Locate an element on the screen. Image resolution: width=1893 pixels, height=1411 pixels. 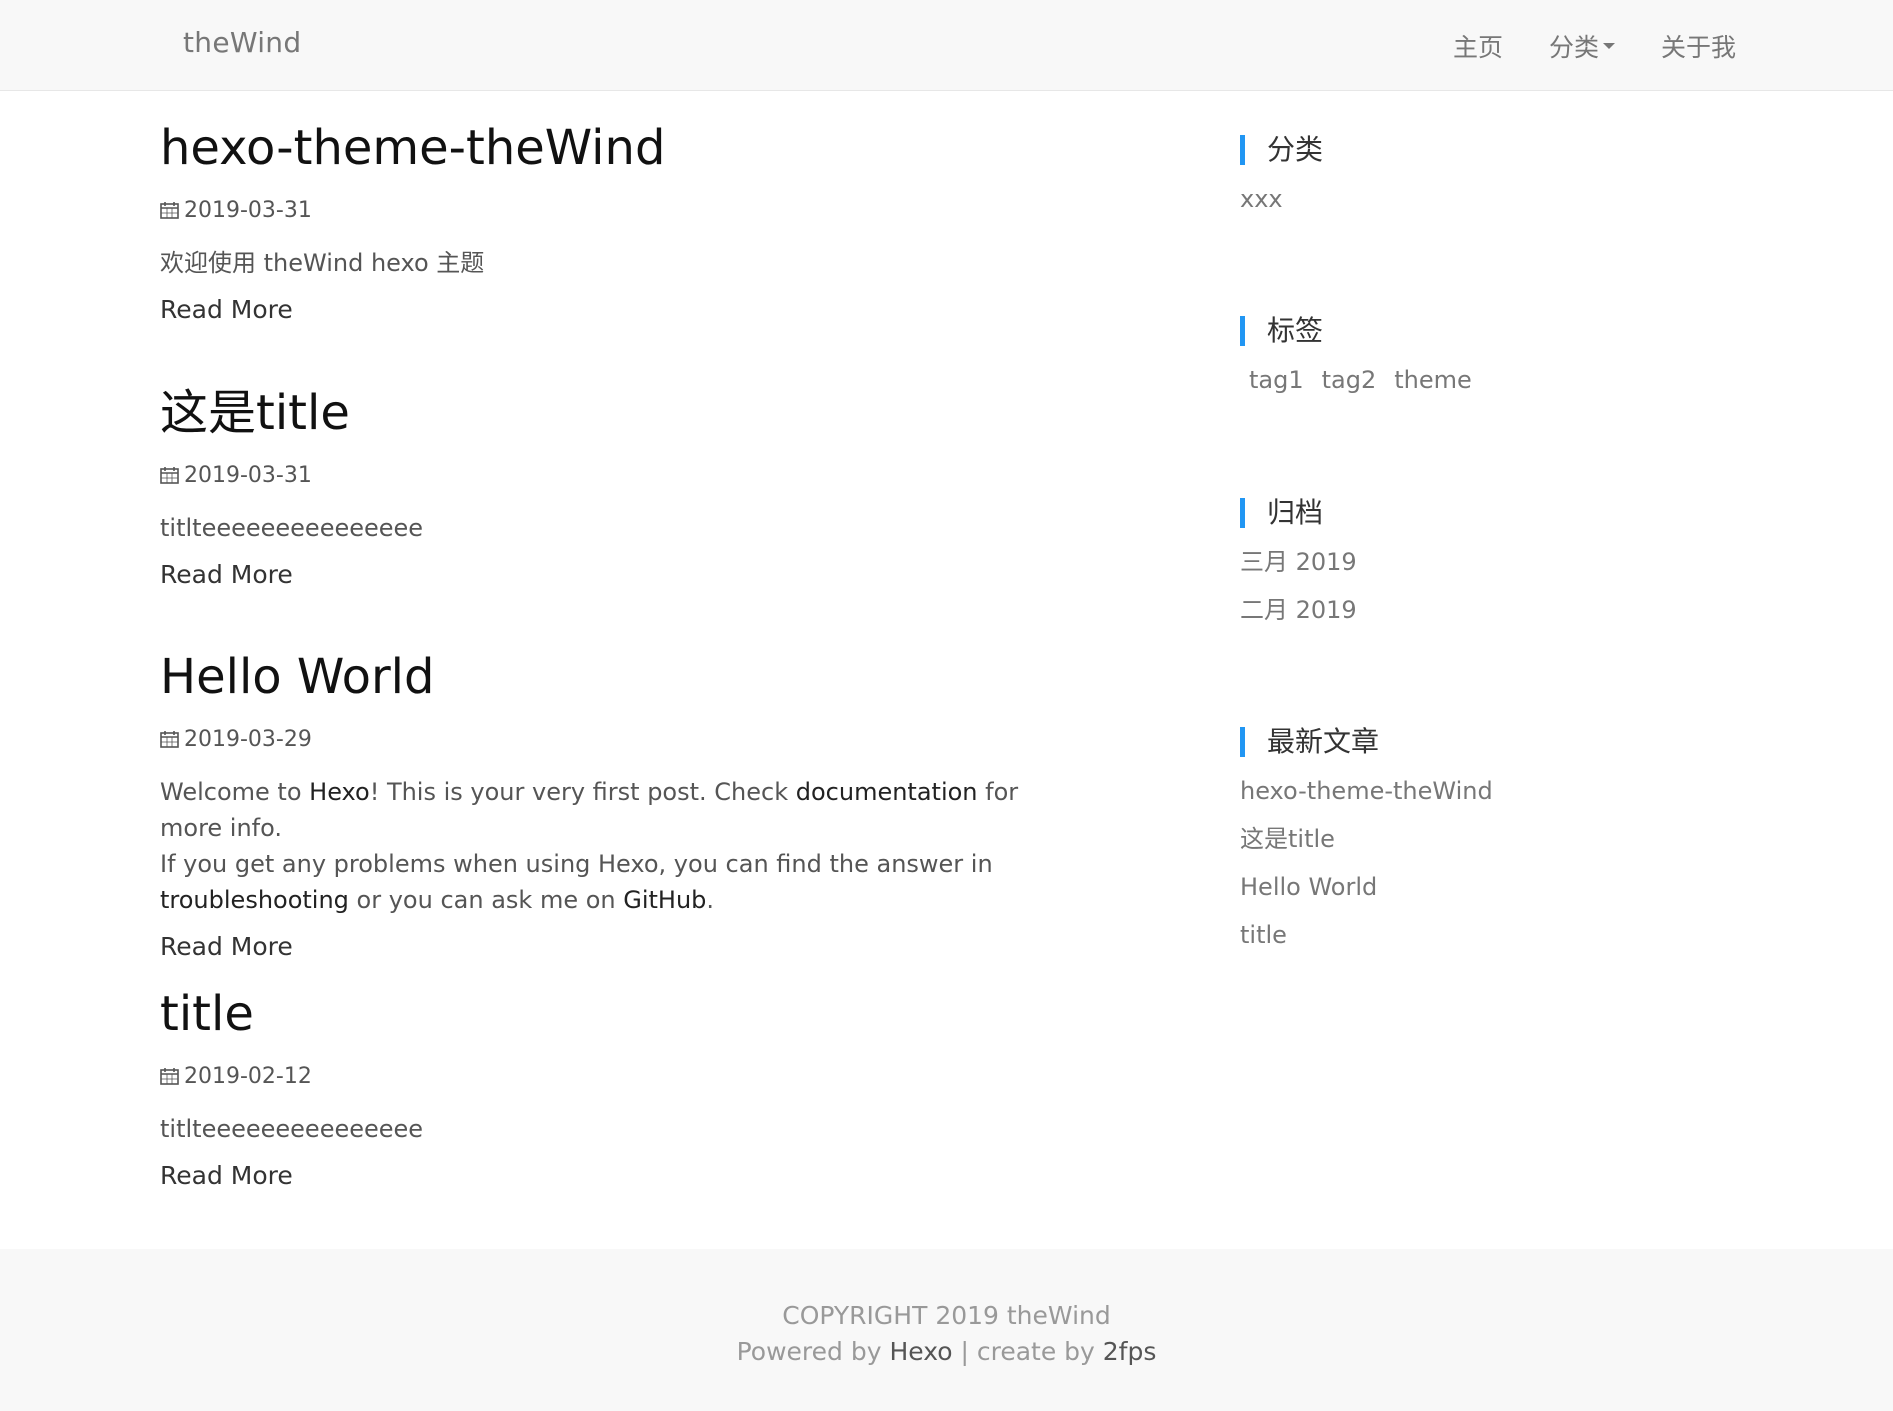
post-meta: 2019-02-12 is located at coordinates (291, 1076).